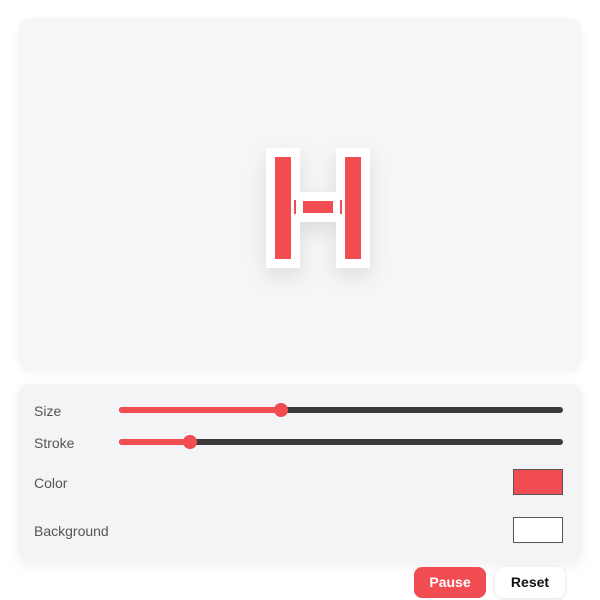 The width and height of the screenshot is (600, 600). I want to click on glyph-crossbar, so click(318, 207).